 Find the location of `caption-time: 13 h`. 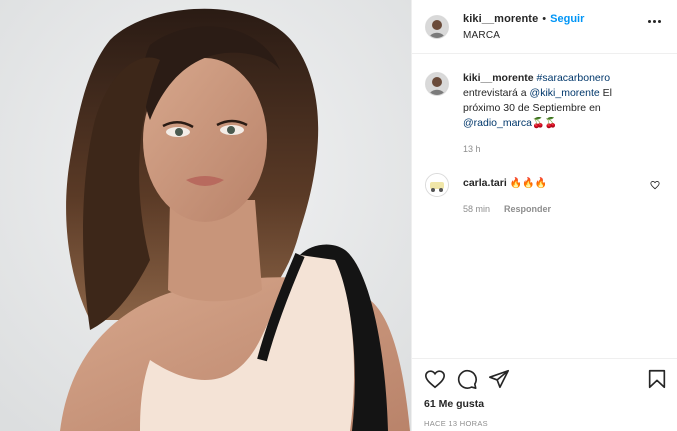

caption-time: 13 h is located at coordinates (553, 149).